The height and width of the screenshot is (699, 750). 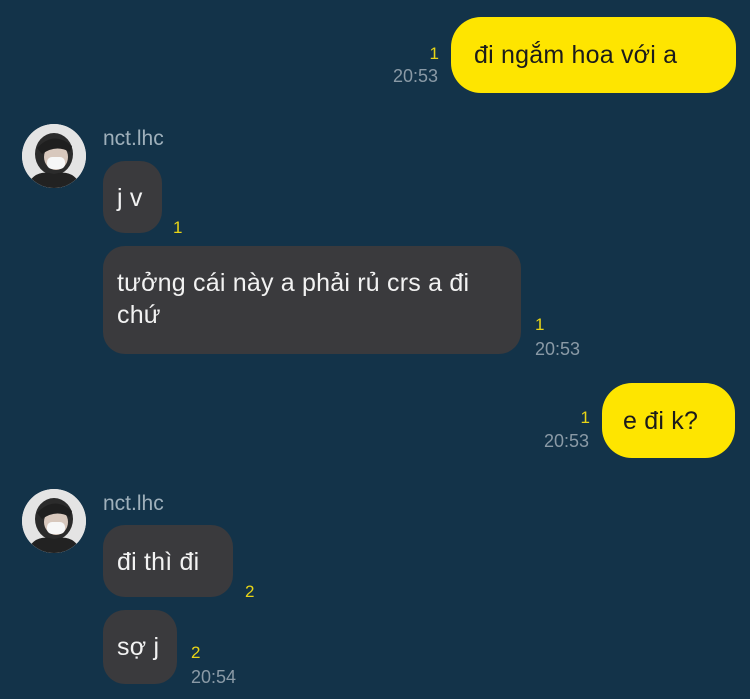 I want to click on message-text: j v, so click(x=130, y=198).